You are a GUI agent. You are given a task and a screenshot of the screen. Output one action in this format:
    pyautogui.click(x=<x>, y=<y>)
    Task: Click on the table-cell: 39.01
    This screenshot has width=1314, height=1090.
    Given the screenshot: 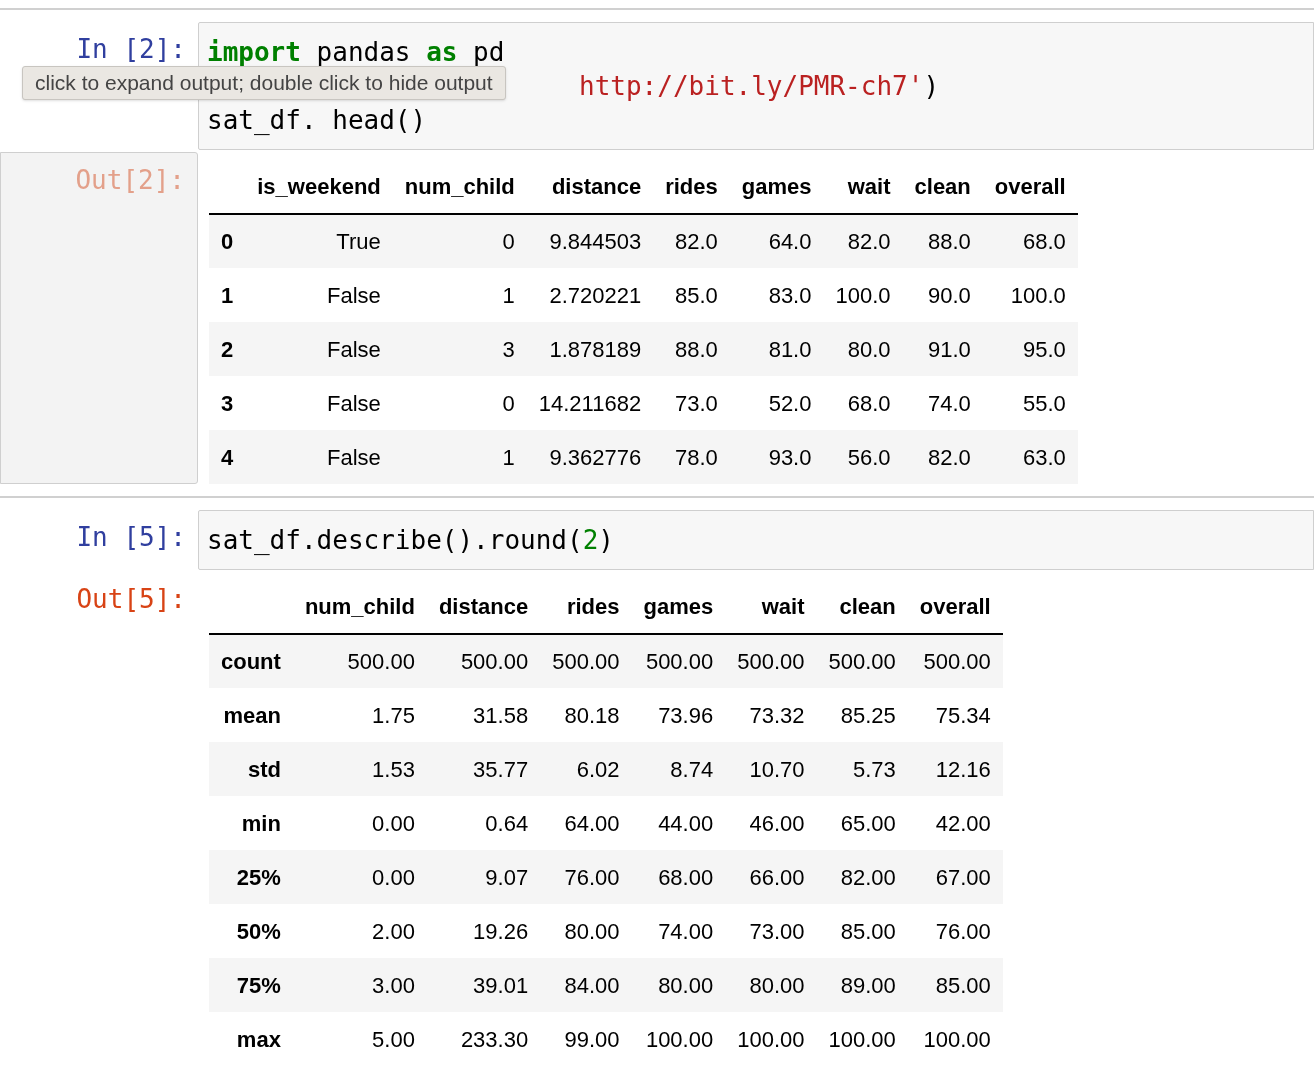 What is the action you would take?
    pyautogui.click(x=483, y=985)
    